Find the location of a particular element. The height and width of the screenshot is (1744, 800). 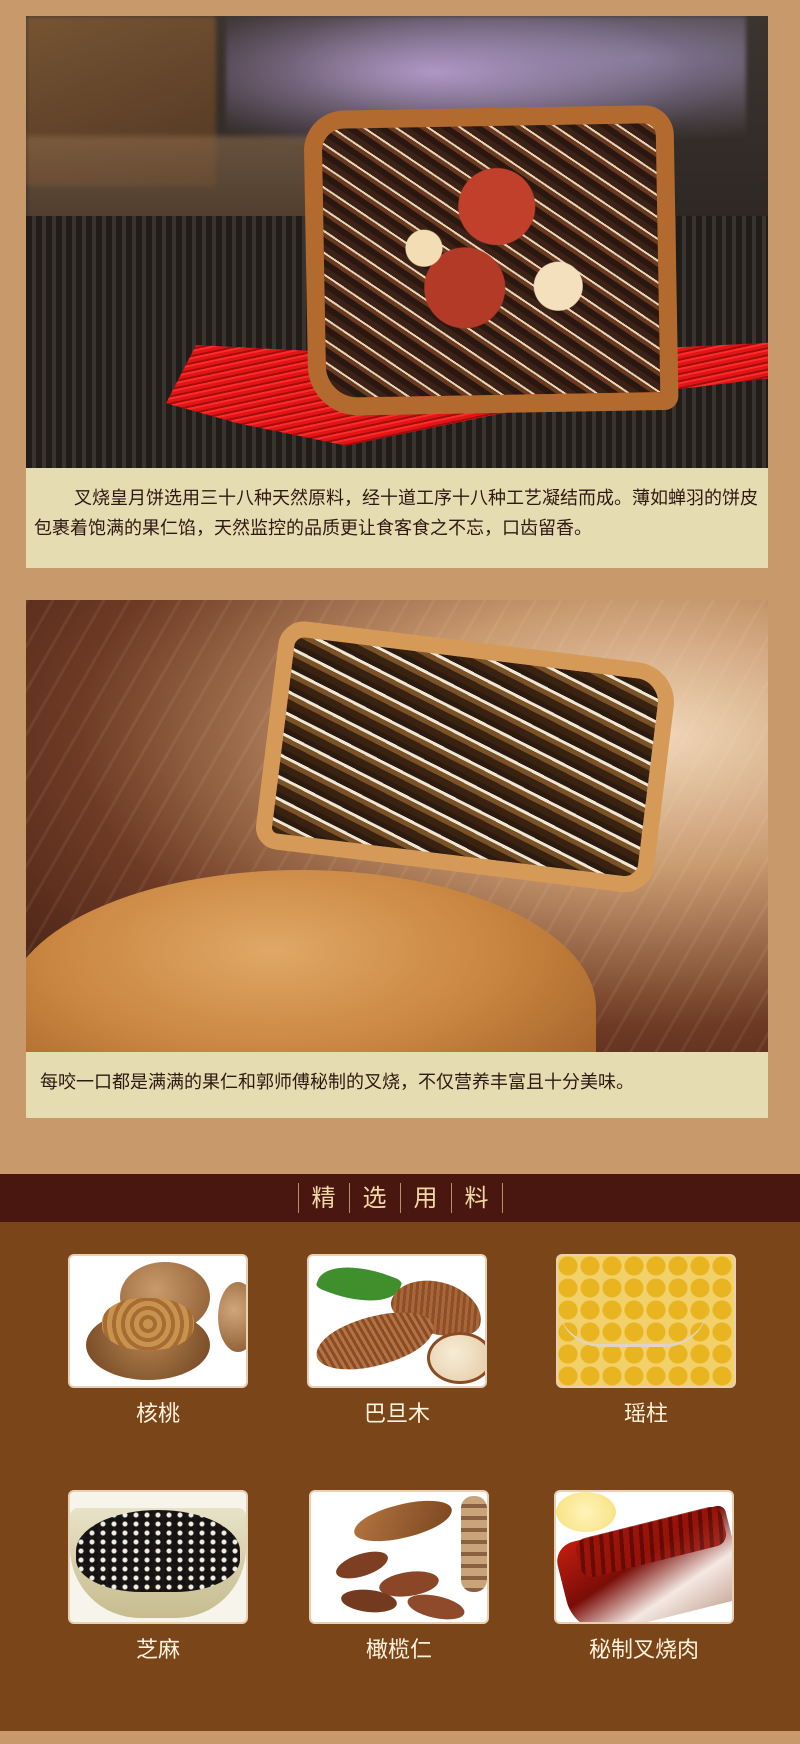

ingredient-scallop: 瑶柱 is located at coordinates (646, 1341).